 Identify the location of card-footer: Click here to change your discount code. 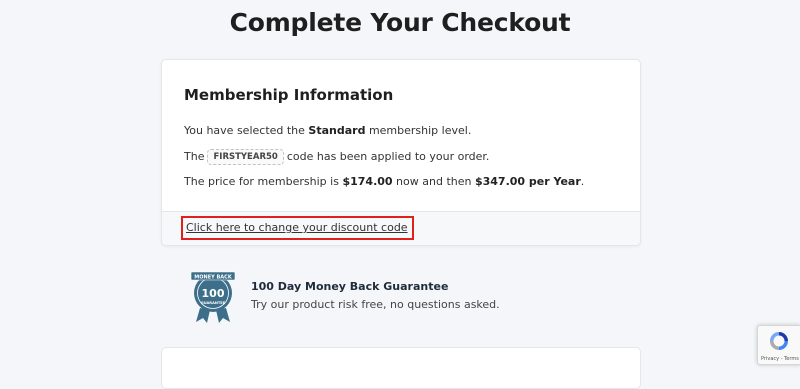
(401, 228).